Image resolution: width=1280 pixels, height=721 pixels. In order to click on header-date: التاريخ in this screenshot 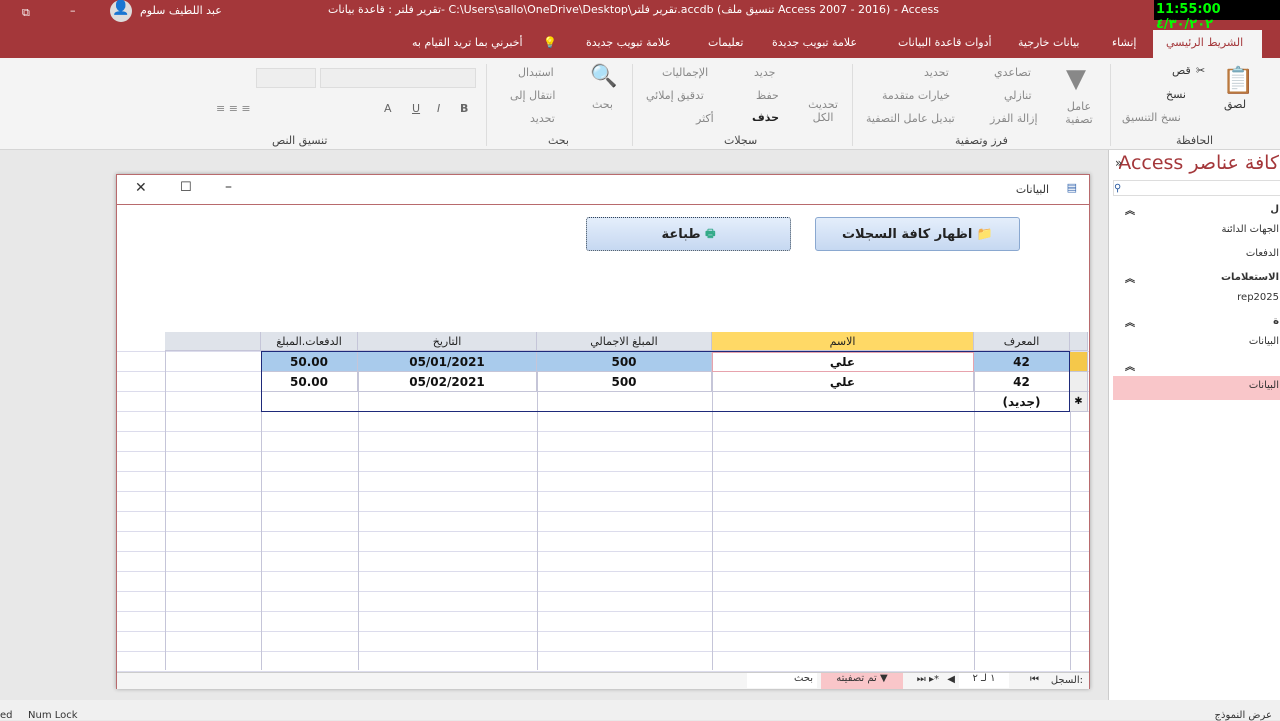, I will do `click(447, 341)`.